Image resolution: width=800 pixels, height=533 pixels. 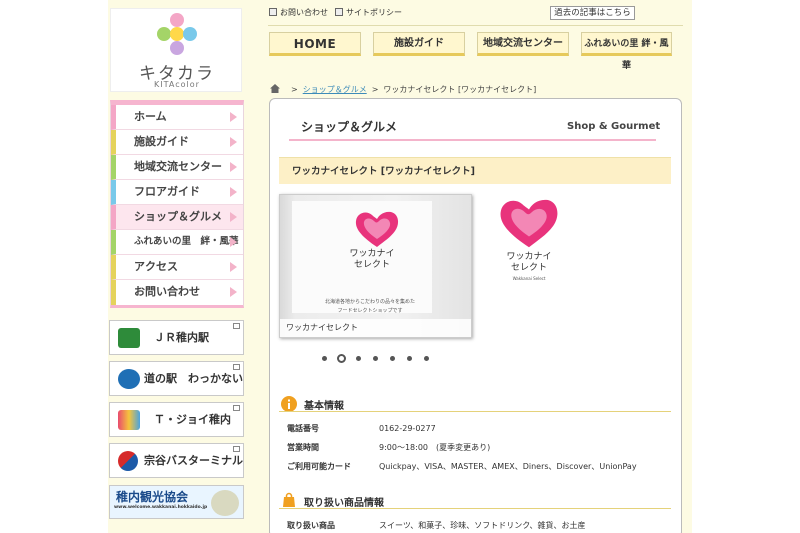 What do you see at coordinates (460, 89) in the screenshot?
I see `breadcrumb-current: ワッカナイセレクト [ワッカナイセレクト]` at bounding box center [460, 89].